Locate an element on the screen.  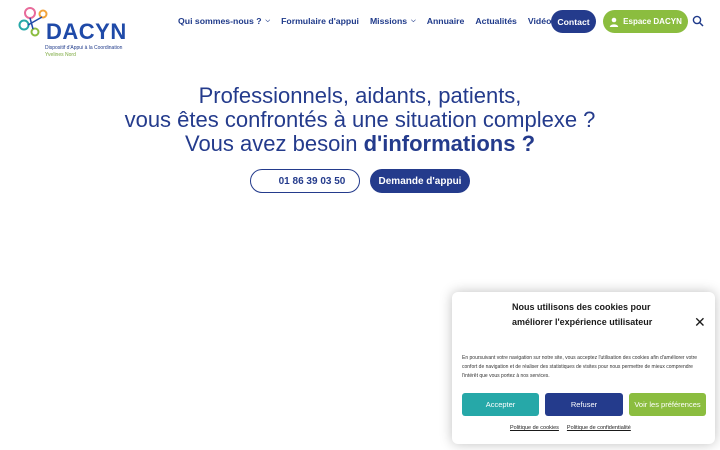
logo-brand-text: DACYN is located at coordinates (86, 31).